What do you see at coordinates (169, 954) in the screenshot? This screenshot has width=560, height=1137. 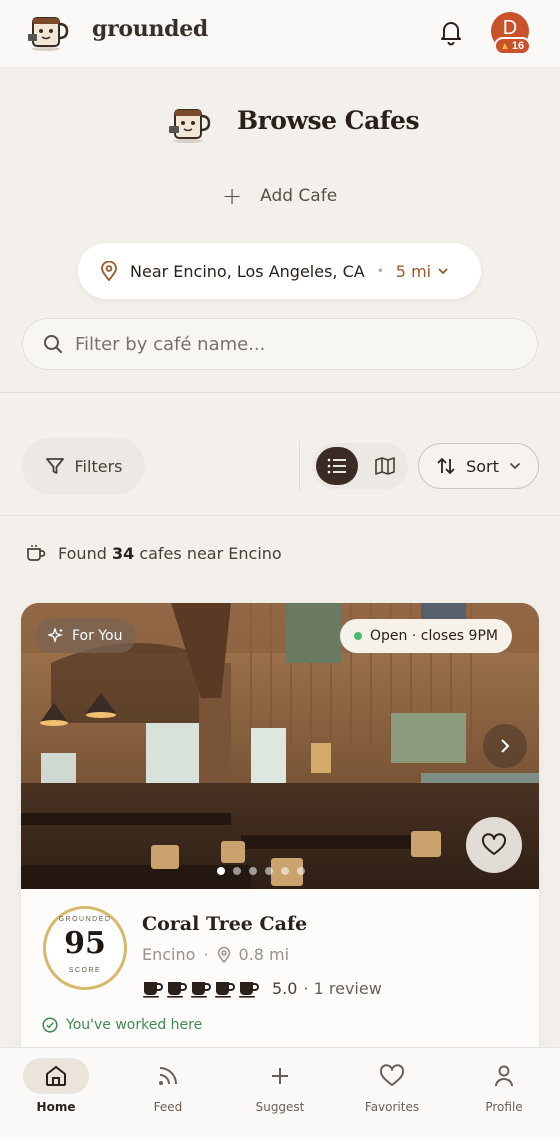 I see `cafe-neighborhood: Encino` at bounding box center [169, 954].